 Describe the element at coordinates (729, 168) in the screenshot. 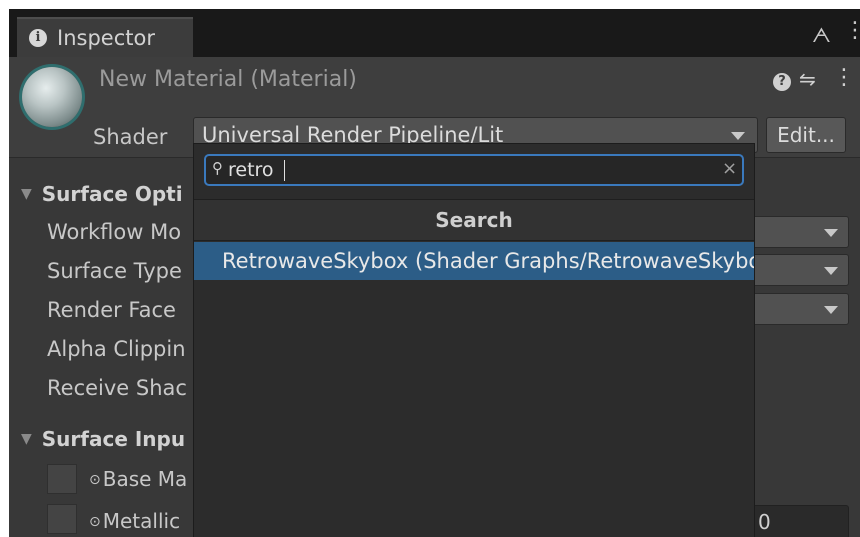

I see `close-icon: ×` at that location.